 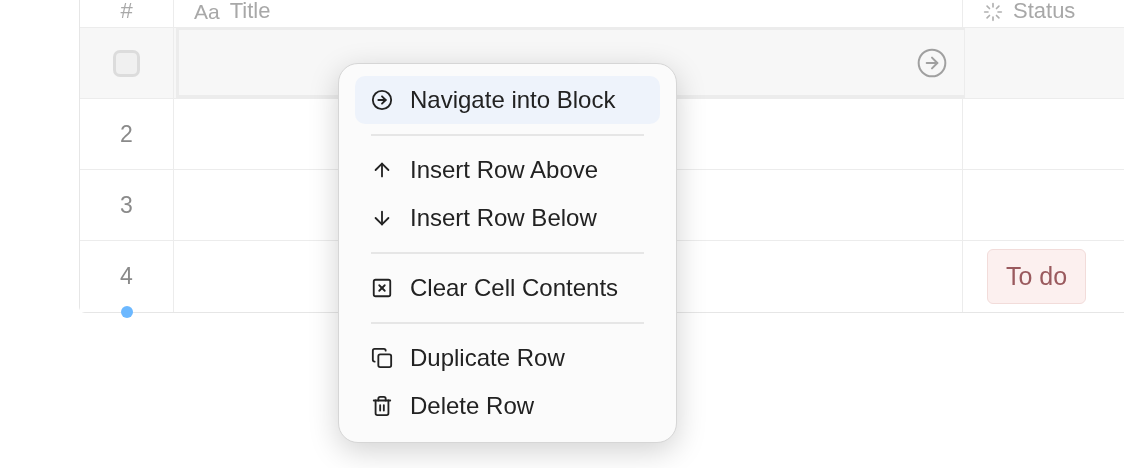 What do you see at coordinates (126, 63) in the screenshot?
I see `row-checkbox` at bounding box center [126, 63].